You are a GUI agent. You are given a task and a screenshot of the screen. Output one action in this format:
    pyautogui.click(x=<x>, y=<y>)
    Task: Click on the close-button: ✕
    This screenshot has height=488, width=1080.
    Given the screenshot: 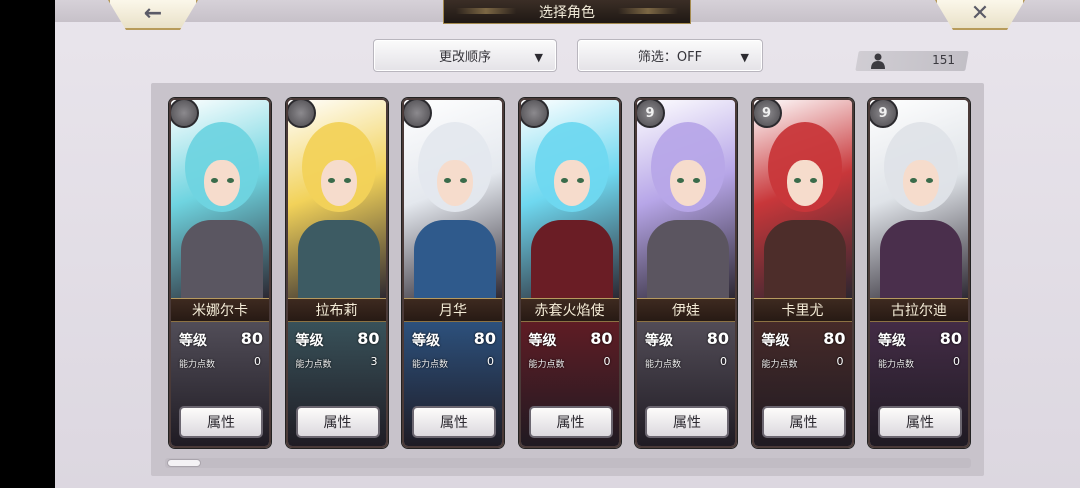 What is the action you would take?
    pyautogui.click(x=980, y=15)
    